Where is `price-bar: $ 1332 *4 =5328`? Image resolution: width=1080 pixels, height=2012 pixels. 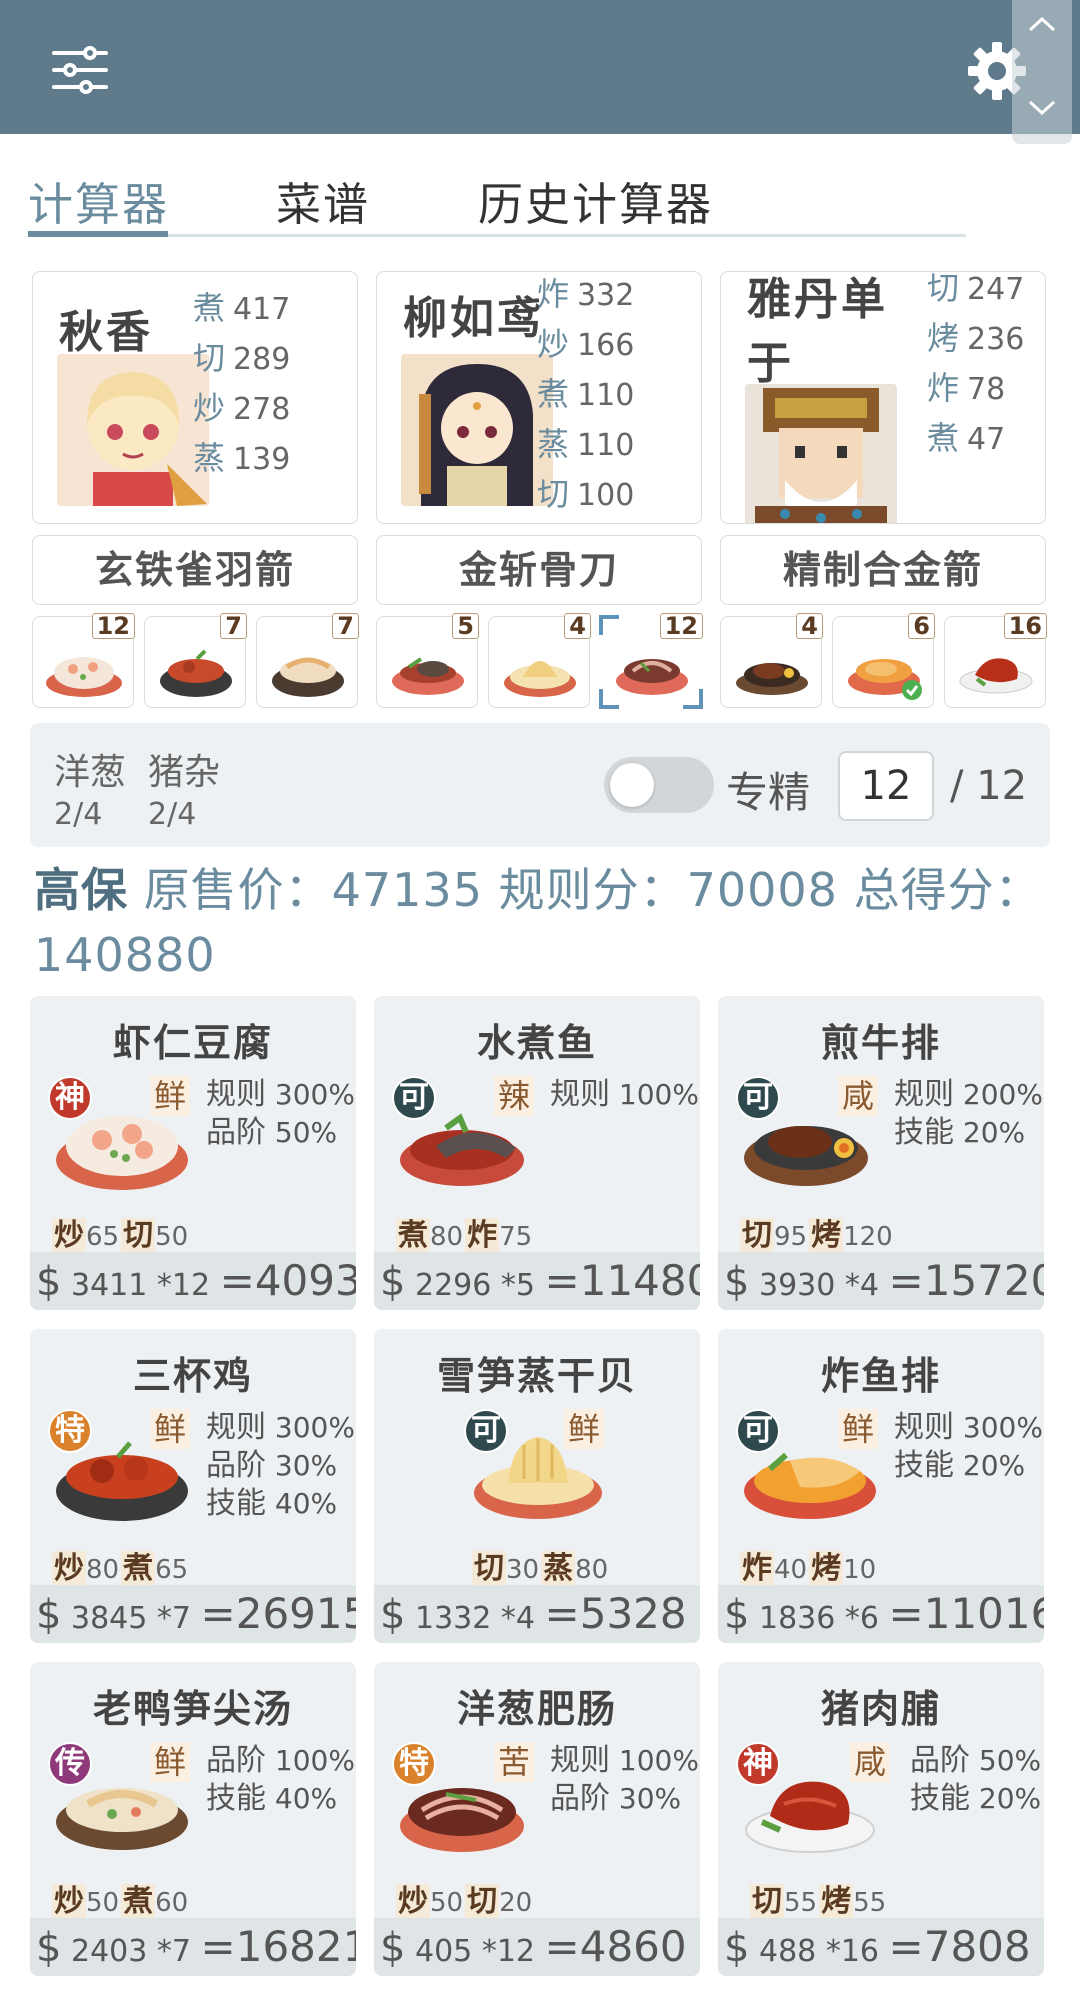 price-bar: $ 1332 *4 =5328 is located at coordinates (537, 1614).